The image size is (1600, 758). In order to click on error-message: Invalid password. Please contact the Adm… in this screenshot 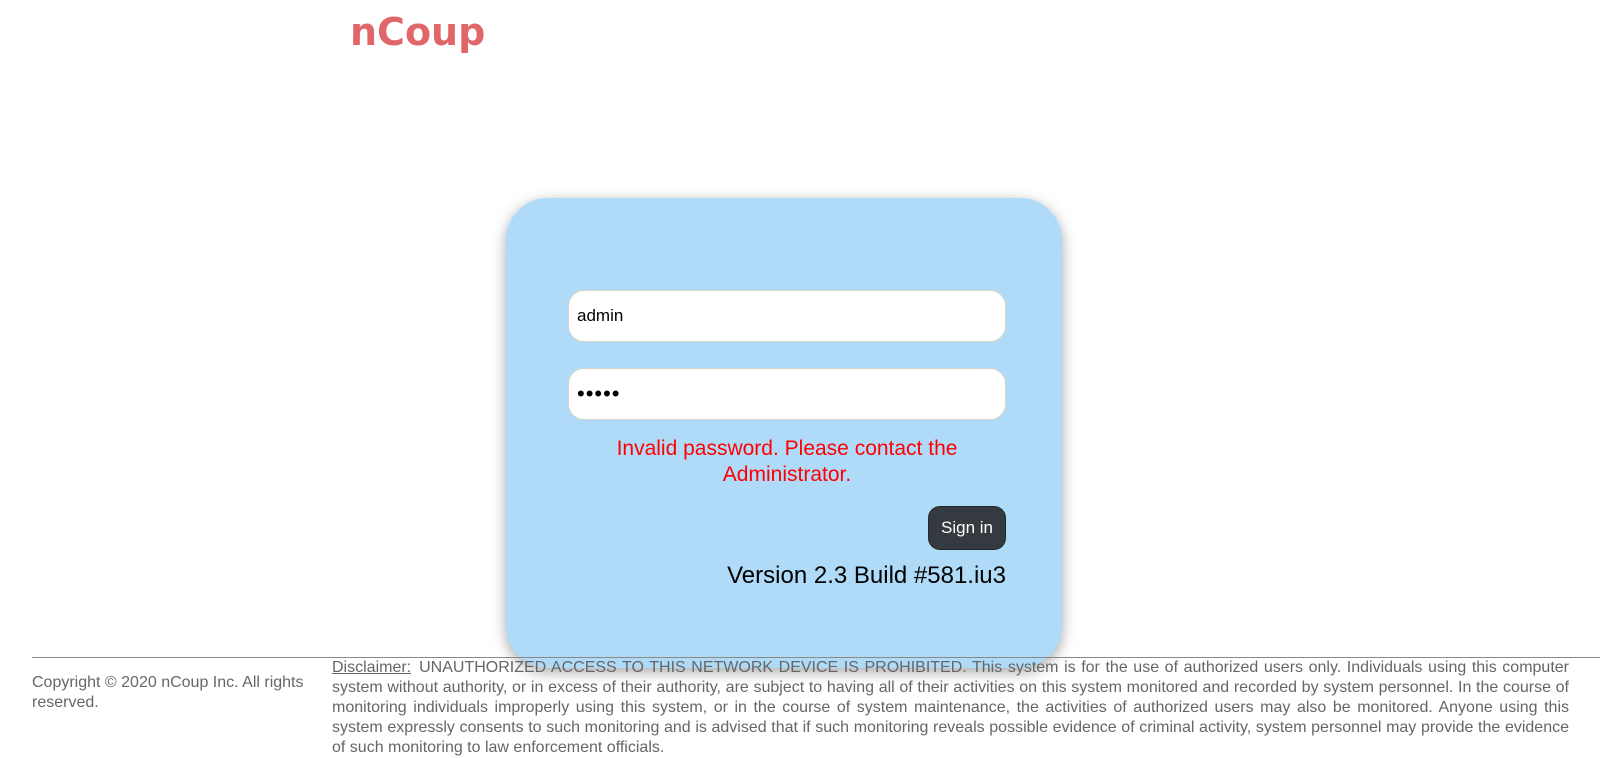, I will do `click(787, 461)`.